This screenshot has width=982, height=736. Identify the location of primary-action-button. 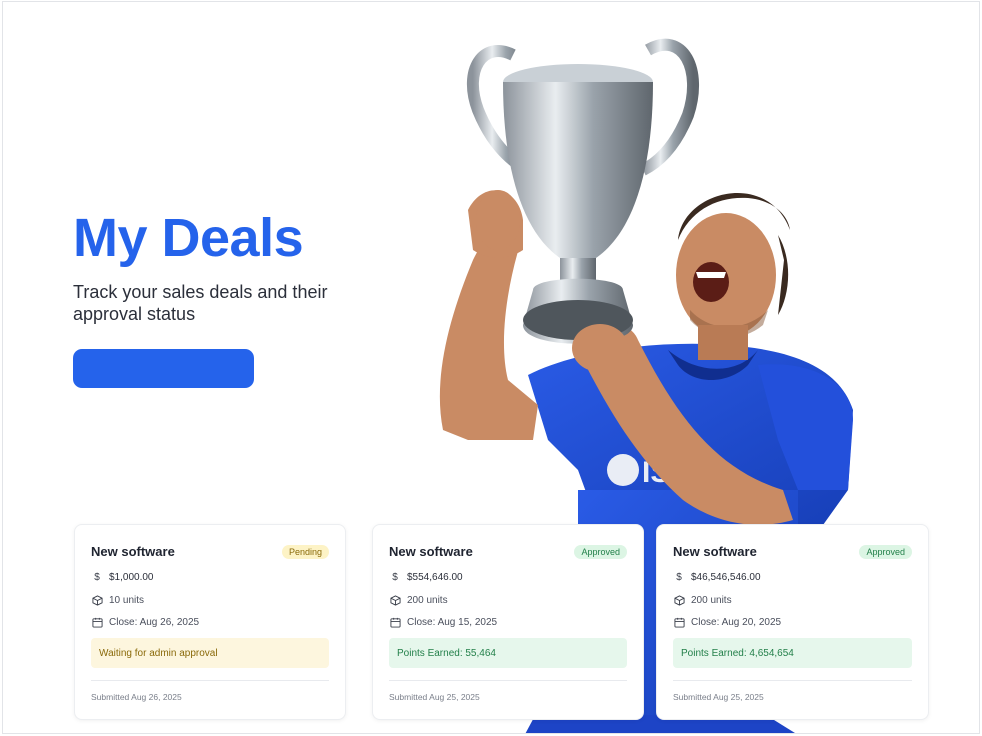
(163, 368).